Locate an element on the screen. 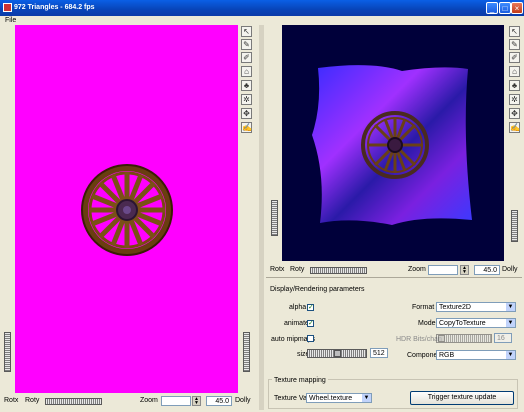 This screenshot has height=412, width=524. hdr-value: 16 is located at coordinates (503, 338).